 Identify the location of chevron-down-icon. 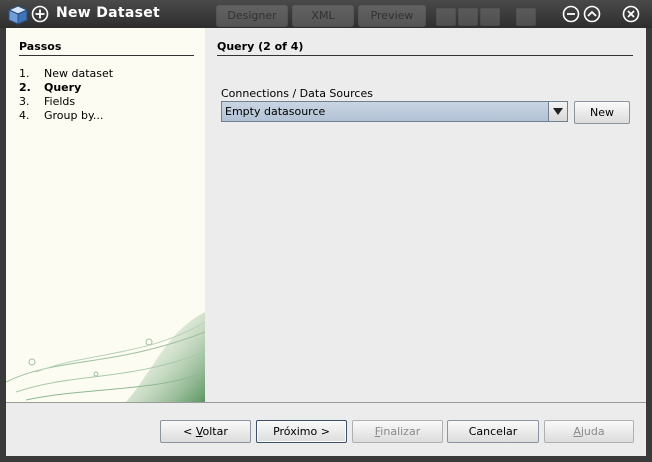
(558, 111).